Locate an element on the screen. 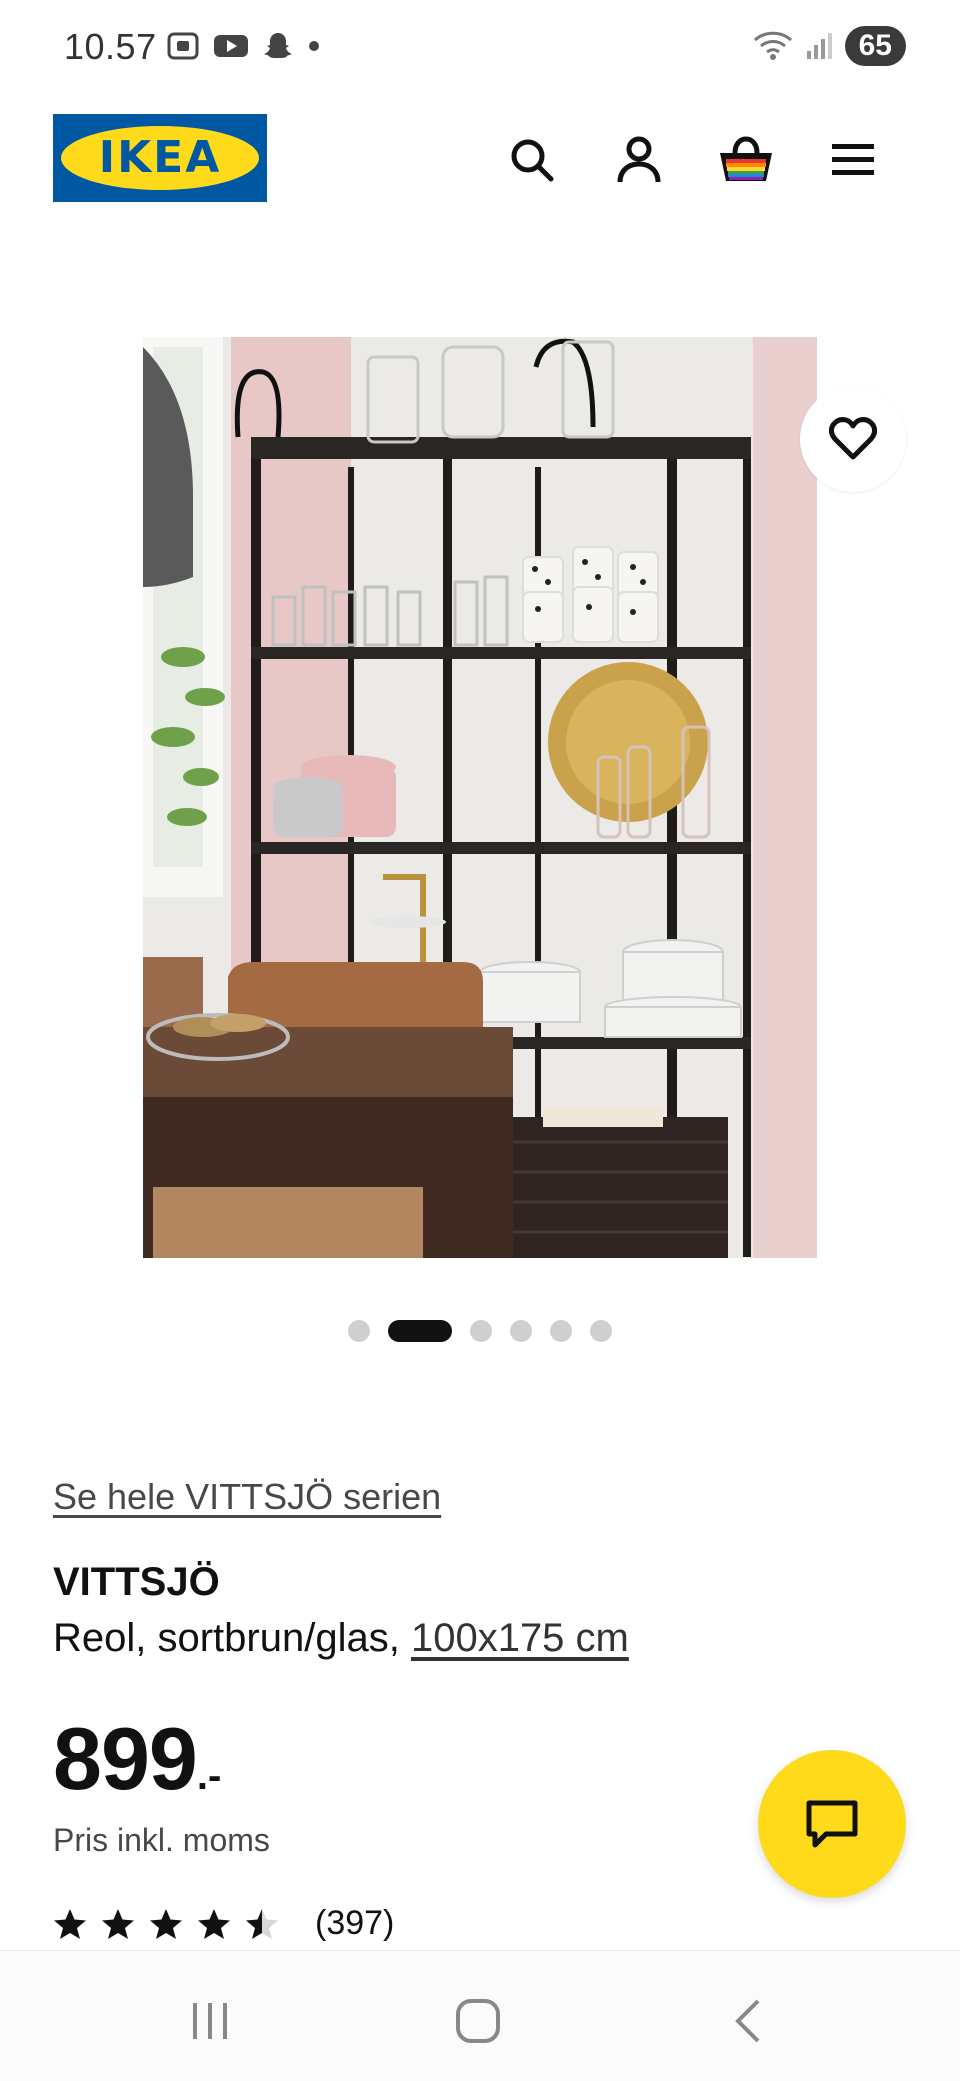  signal-icon is located at coordinates (819, 46).